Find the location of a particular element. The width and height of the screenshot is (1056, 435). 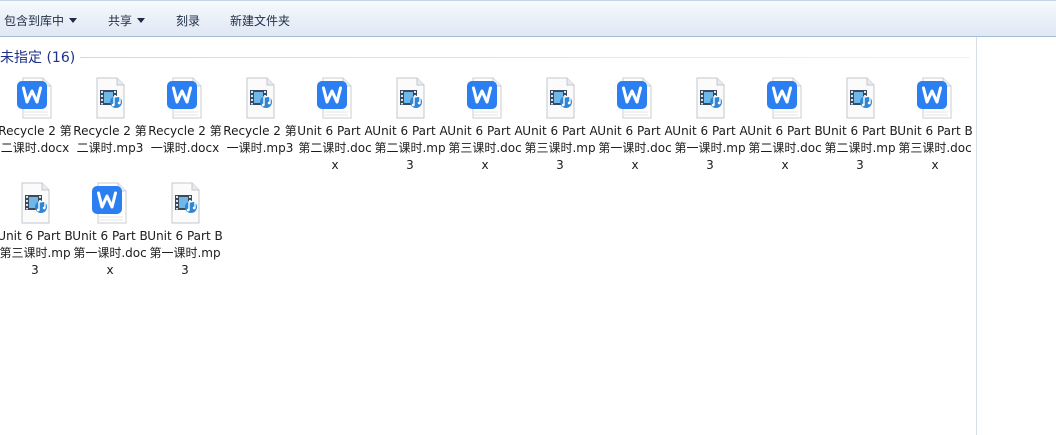

file-item: Recycle 2 第一课时.docx is located at coordinates (185, 126).